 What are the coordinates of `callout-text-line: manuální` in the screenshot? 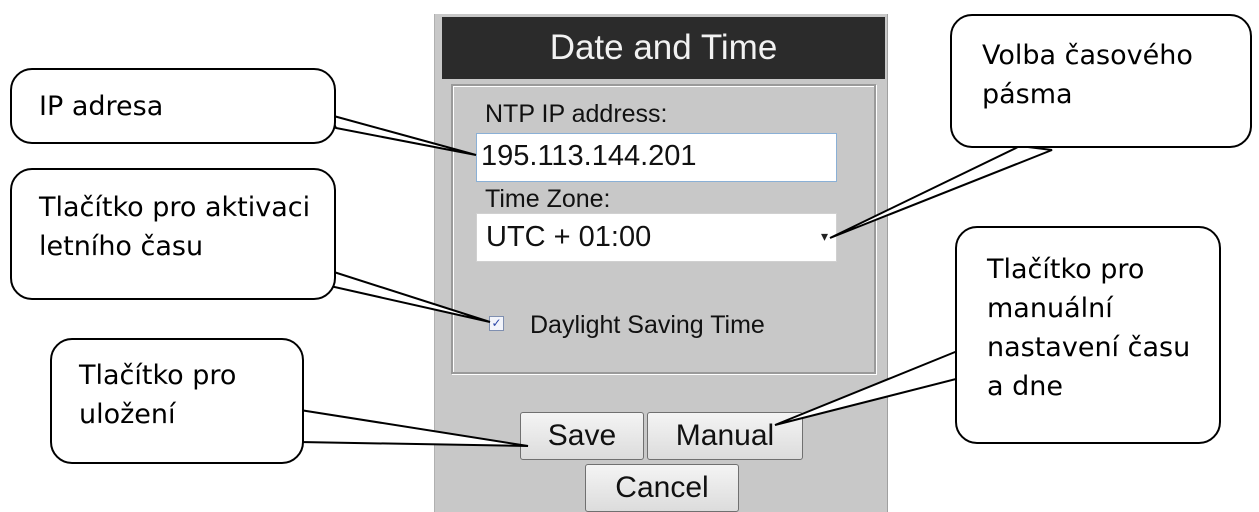 It's located at (1050, 309).